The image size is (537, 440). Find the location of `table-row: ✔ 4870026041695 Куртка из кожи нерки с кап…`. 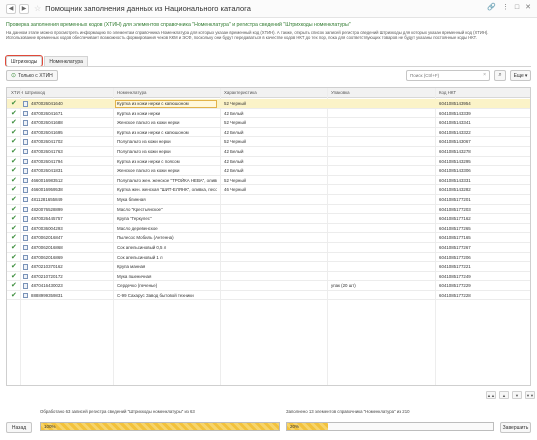

table-row: ✔ 4870026041695 Куртка из кожи нерки с кап… is located at coordinates (268, 133).